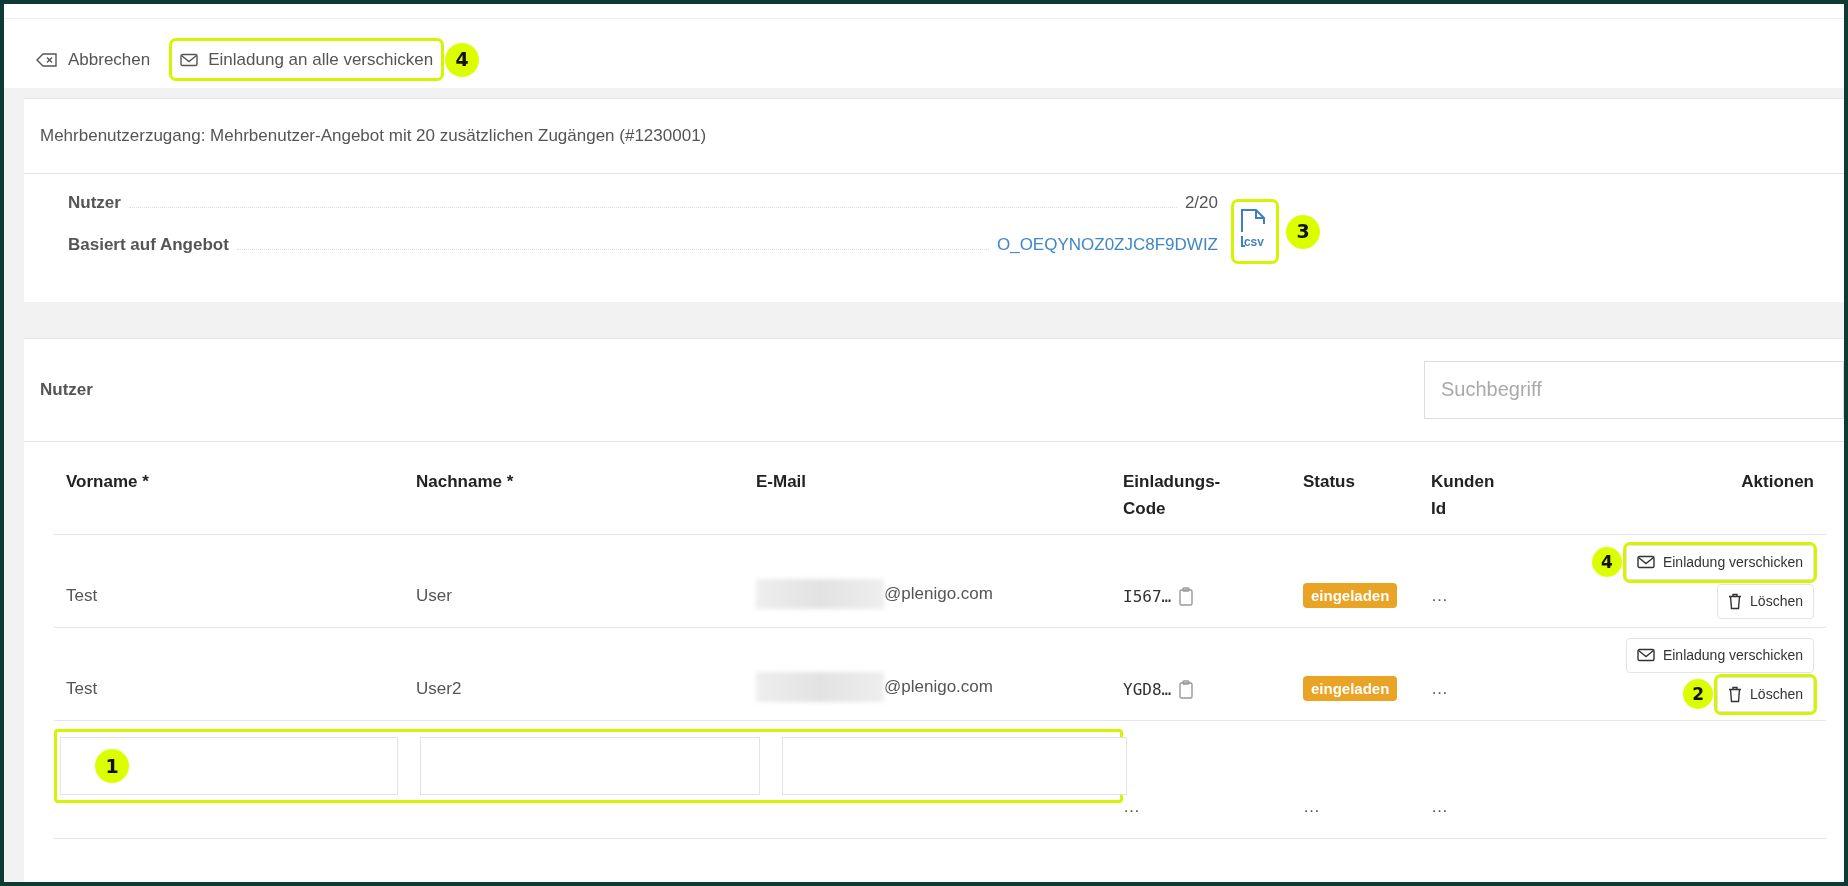 The width and height of the screenshot is (1848, 886). I want to click on field-value: 2/20, so click(1201, 202).